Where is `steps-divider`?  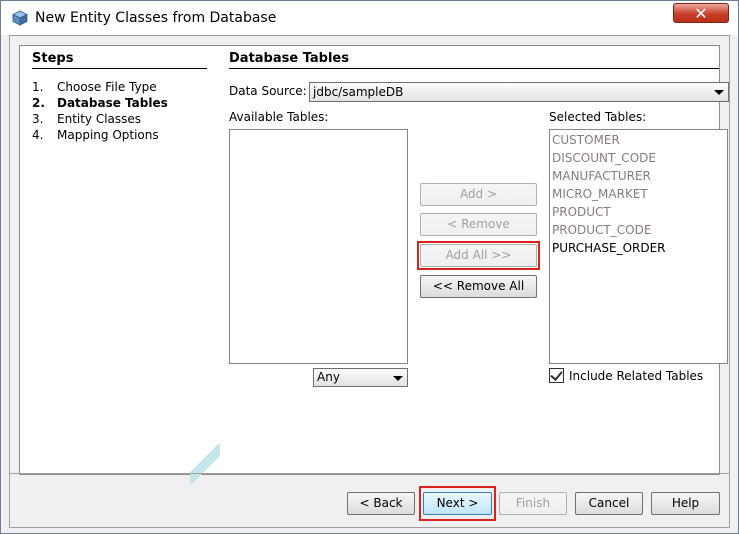
steps-divider is located at coordinates (119, 68).